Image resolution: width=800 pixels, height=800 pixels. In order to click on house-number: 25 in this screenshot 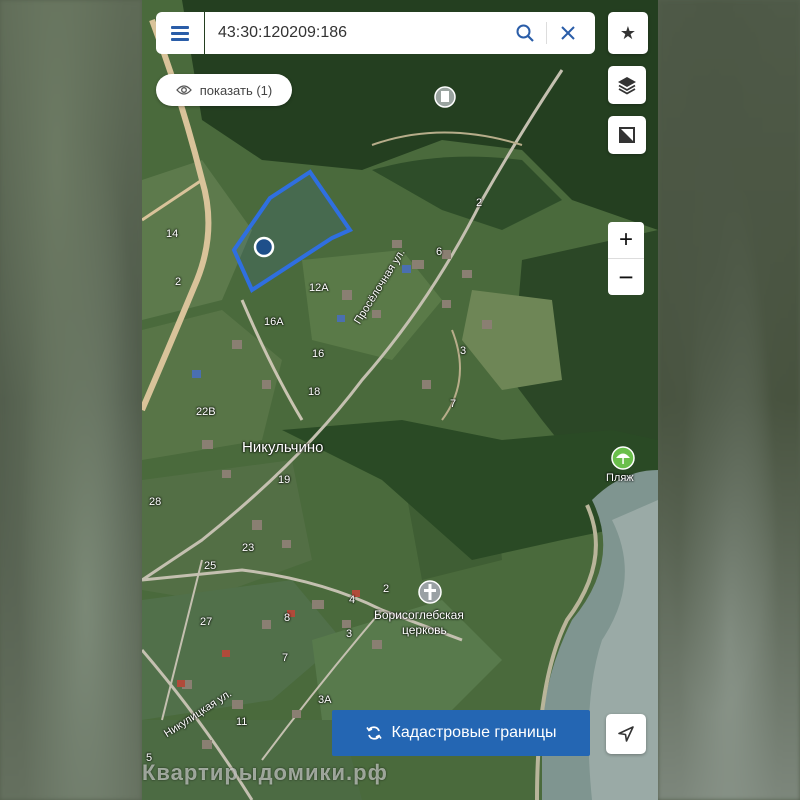, I will do `click(210, 566)`.